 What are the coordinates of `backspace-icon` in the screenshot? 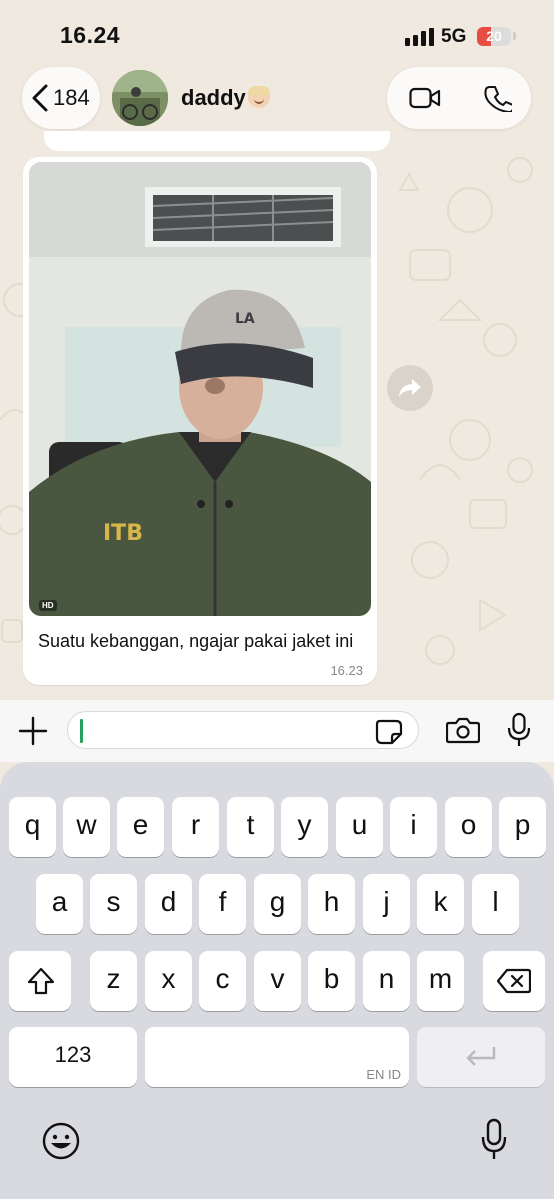 It's located at (514, 981).